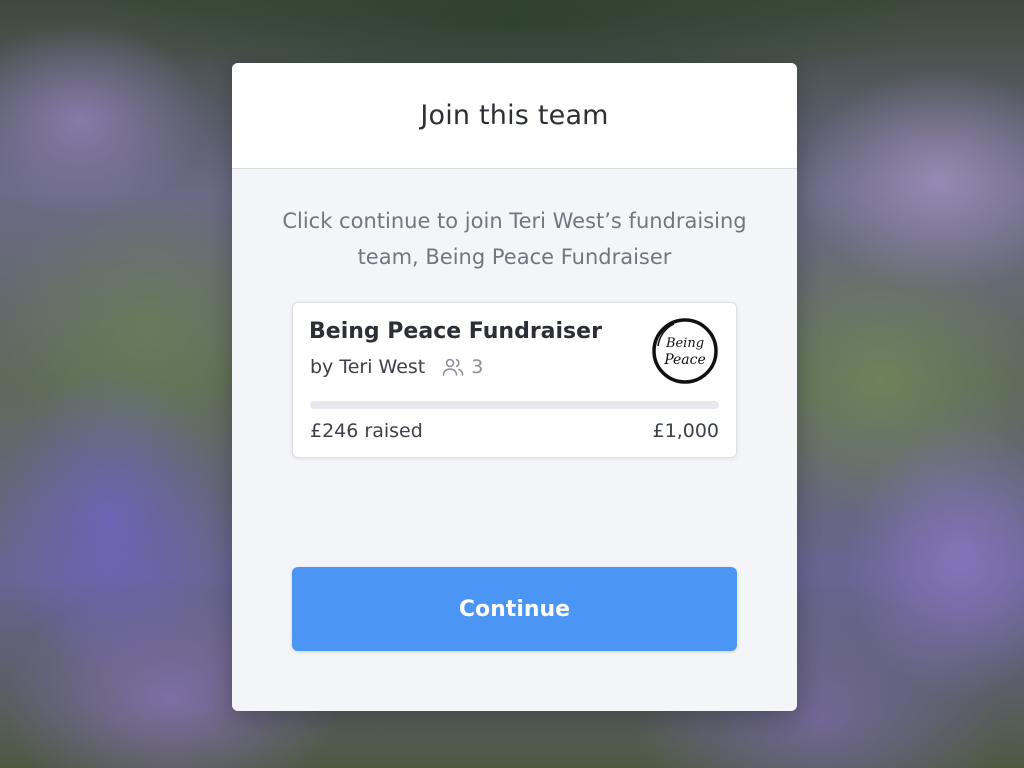 This screenshot has height=768, width=1024. What do you see at coordinates (685, 431) in the screenshot?
I see `fundraising-goal: £1,000` at bounding box center [685, 431].